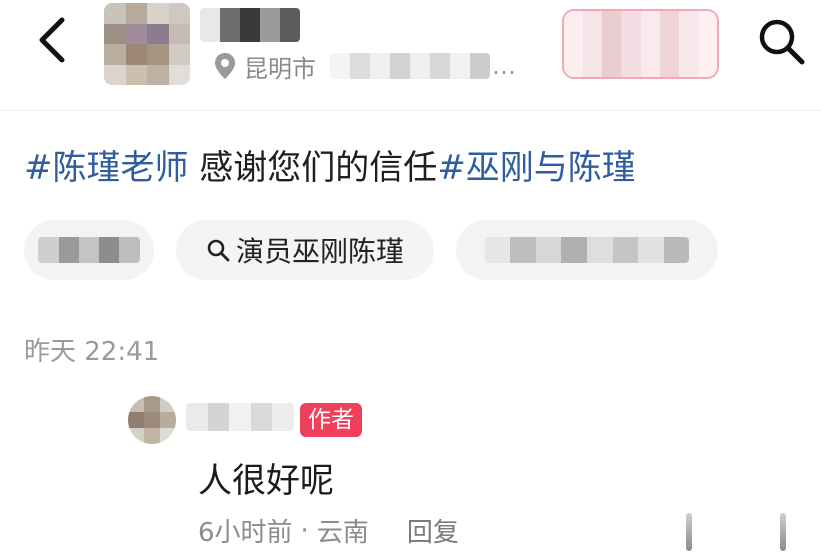 Image resolution: width=821 pixels, height=555 pixels. I want to click on avatar-mosaic, so click(147, 44).